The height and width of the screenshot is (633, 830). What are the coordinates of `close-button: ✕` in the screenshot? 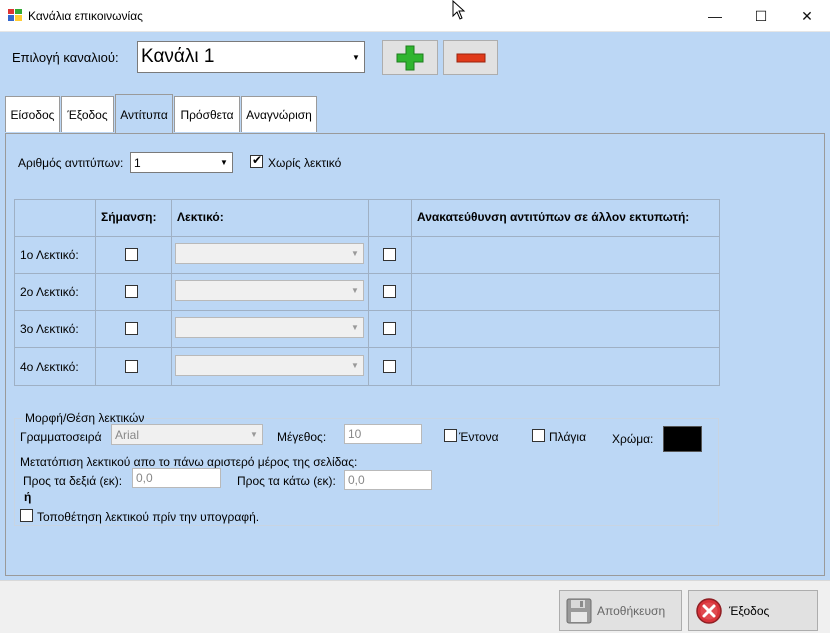 It's located at (807, 16).